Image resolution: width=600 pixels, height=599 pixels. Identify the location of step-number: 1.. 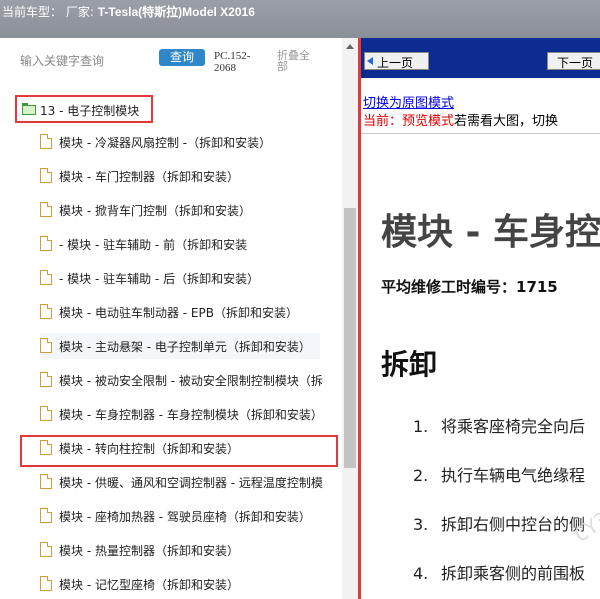
(421, 426).